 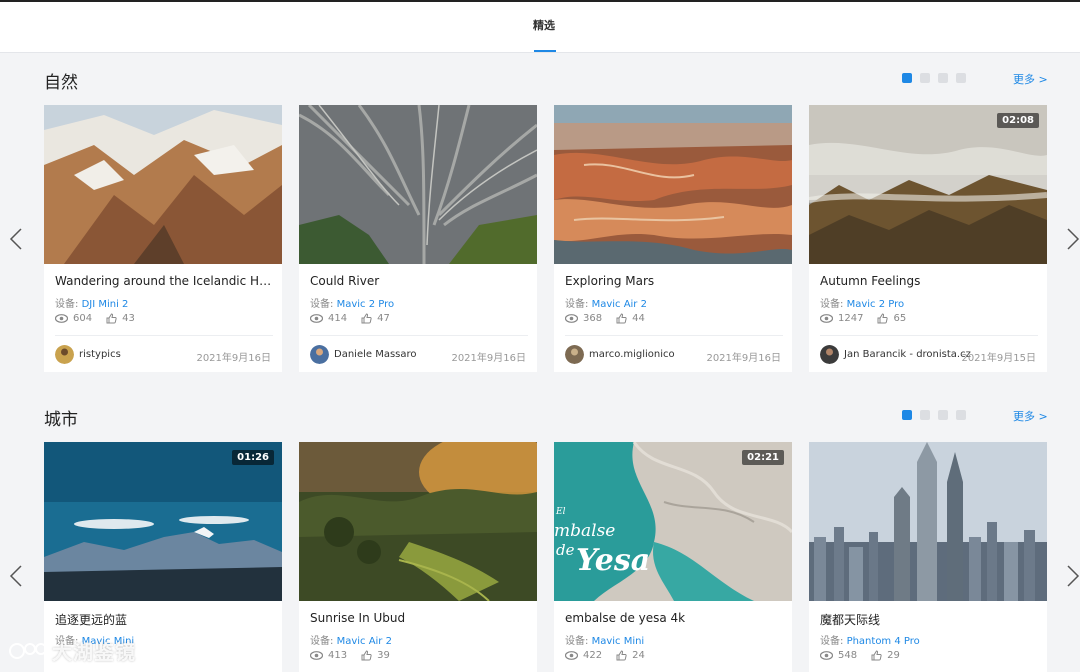 I want to click on video-duration: 01:26, so click(x=253, y=457).